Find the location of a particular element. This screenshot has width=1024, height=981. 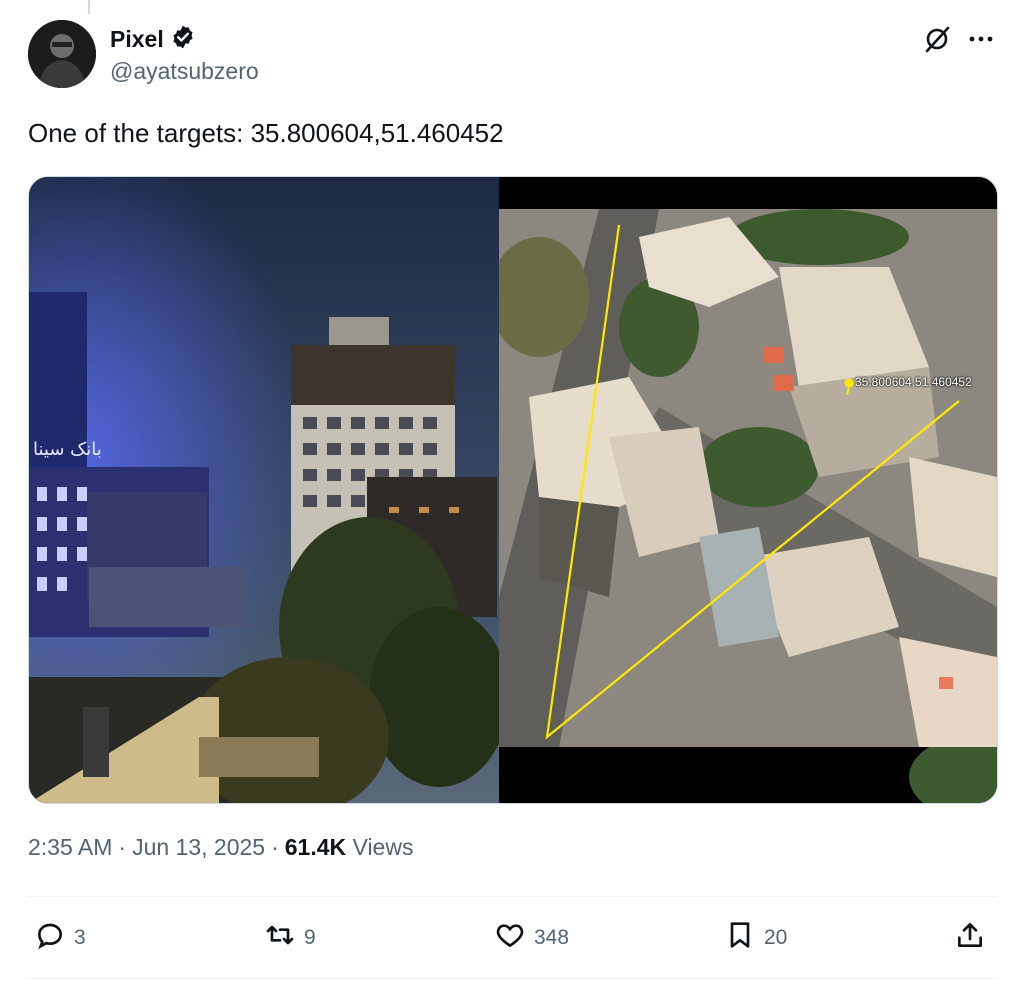

thread-line is located at coordinates (89, 7).